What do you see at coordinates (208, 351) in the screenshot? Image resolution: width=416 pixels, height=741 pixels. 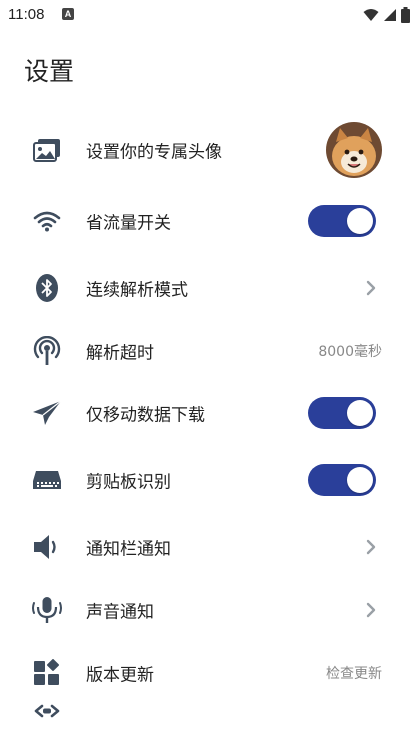 I see `setting-row-parse-timeout: 解析超时 8000毫秒` at bounding box center [208, 351].